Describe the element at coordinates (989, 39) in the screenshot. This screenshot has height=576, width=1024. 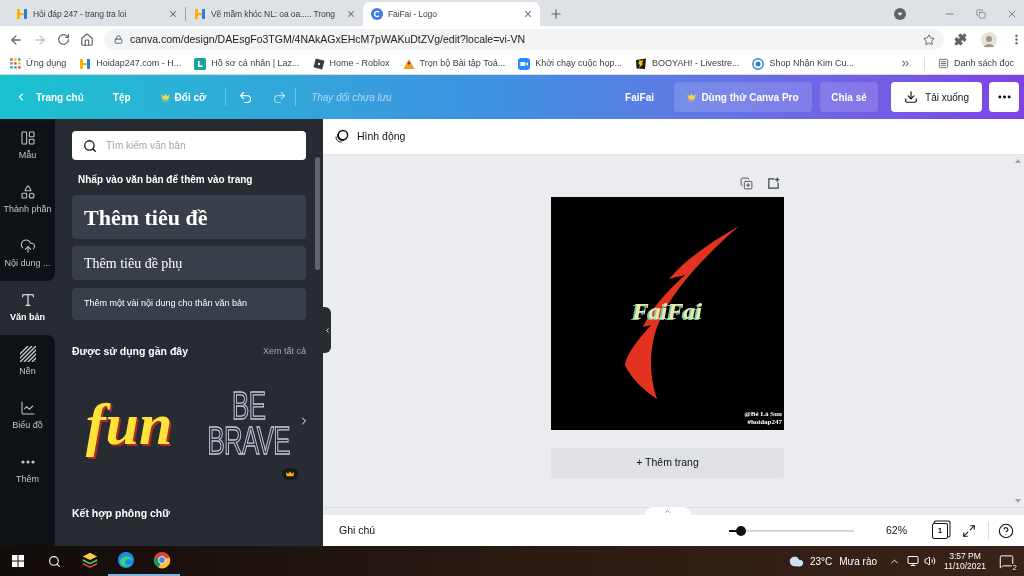
I see `avatar-icon` at that location.